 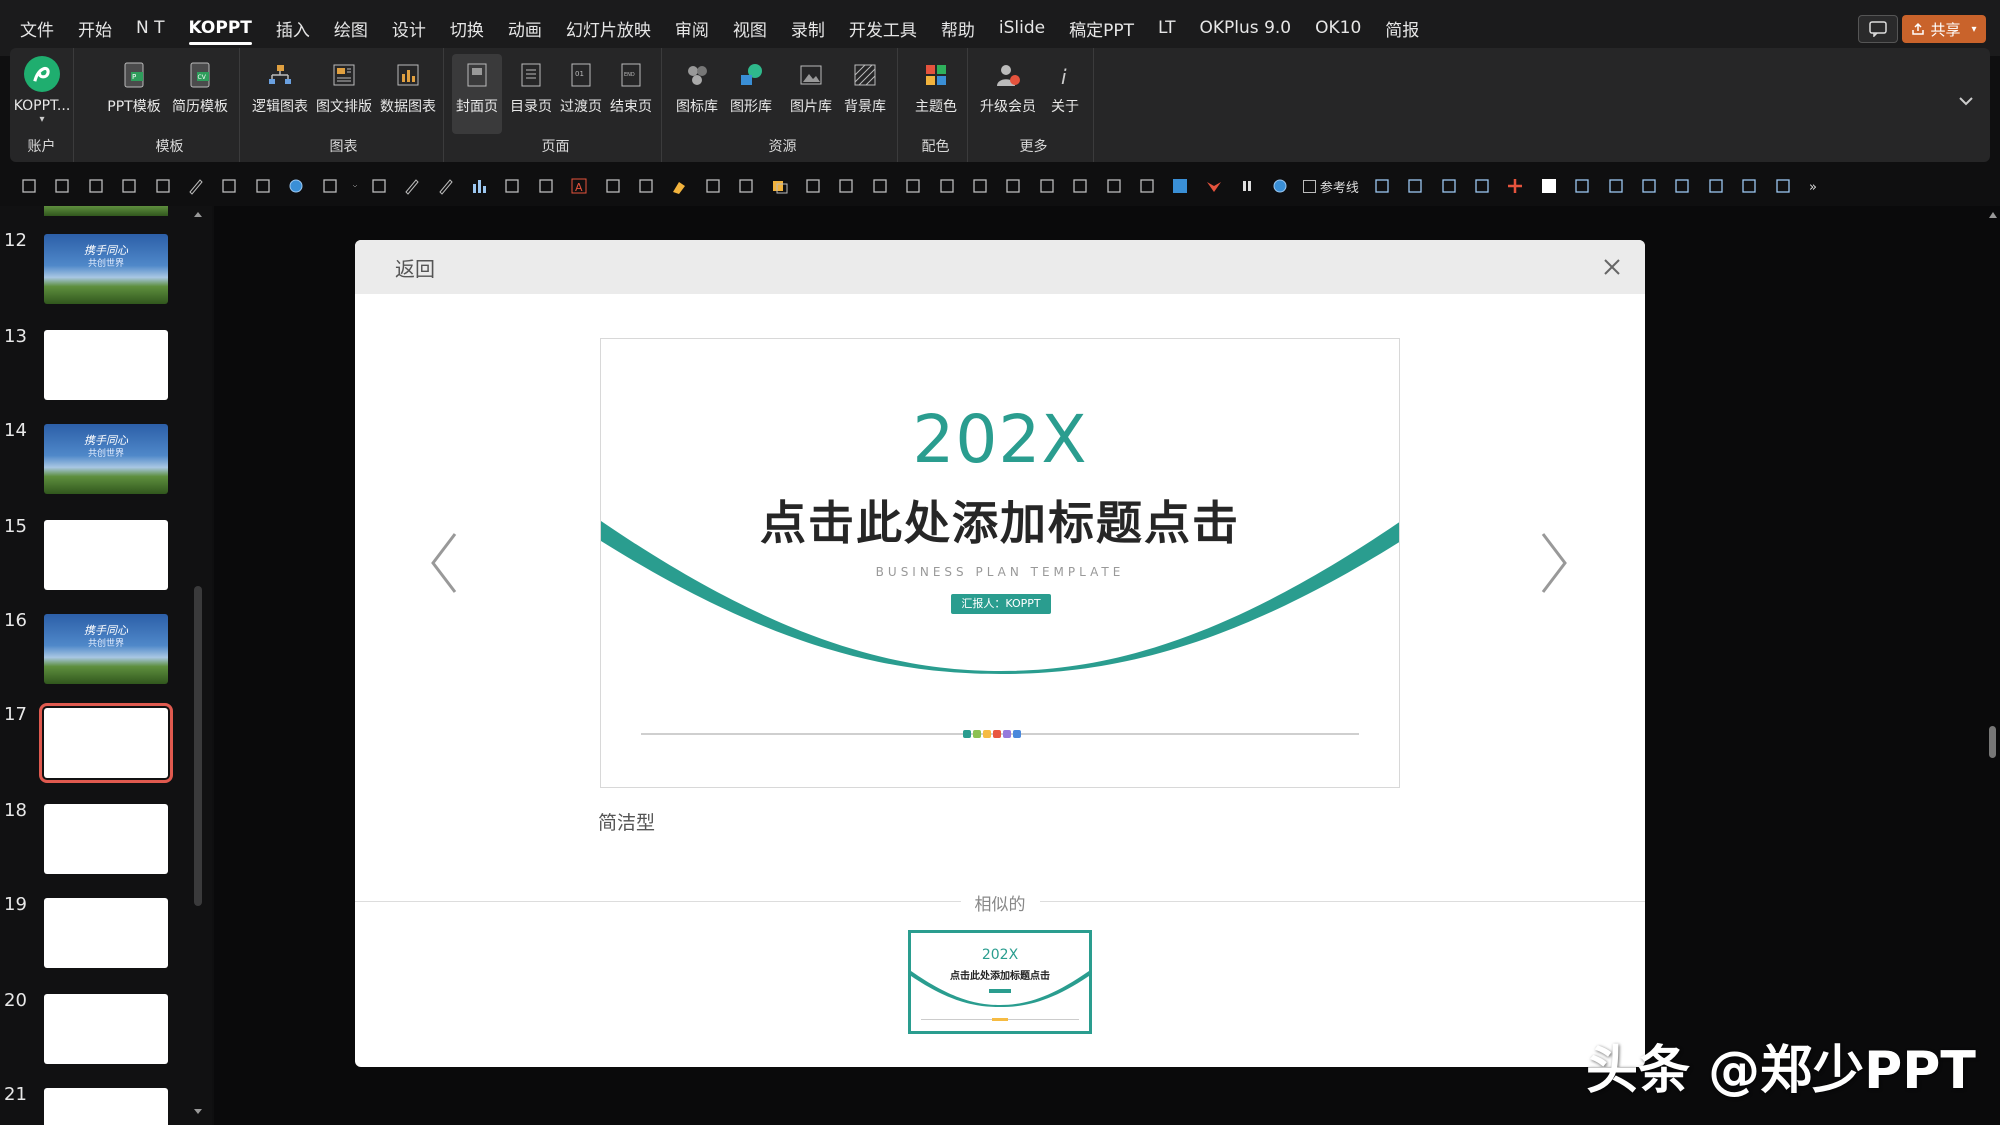 I want to click on partial-slide-thumb, so click(x=106, y=211).